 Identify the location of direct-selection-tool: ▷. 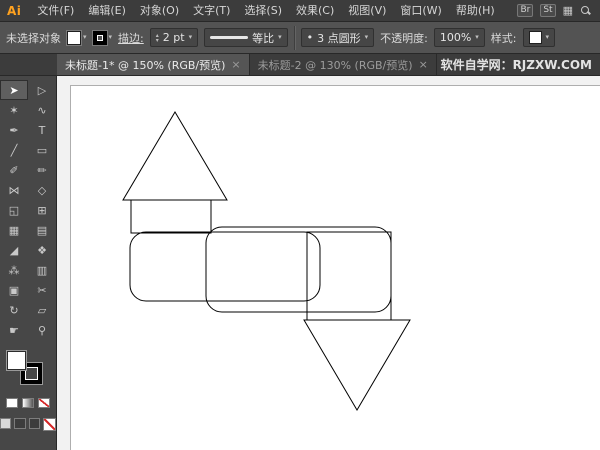
(42, 90).